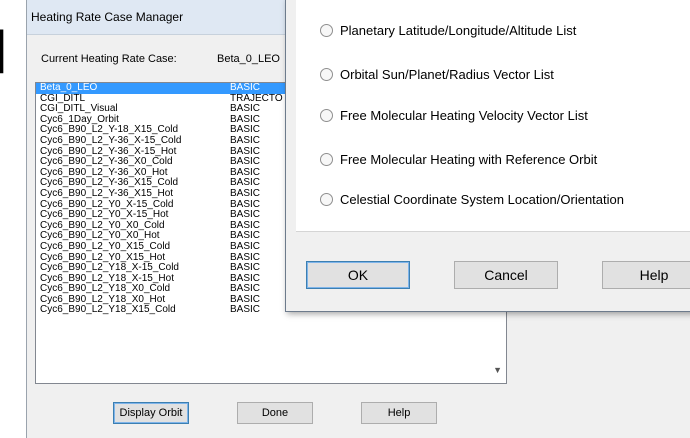 This screenshot has height=438, width=690. I want to click on ok-button: OK, so click(358, 275).